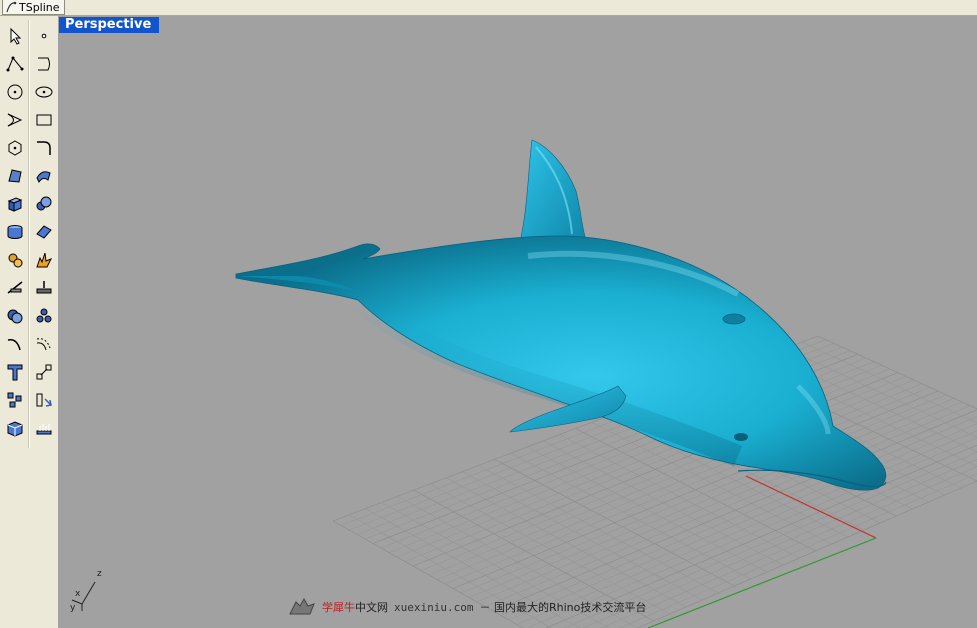  What do you see at coordinates (14, 428) in the screenshot?
I see `view-cube-icon` at bounding box center [14, 428].